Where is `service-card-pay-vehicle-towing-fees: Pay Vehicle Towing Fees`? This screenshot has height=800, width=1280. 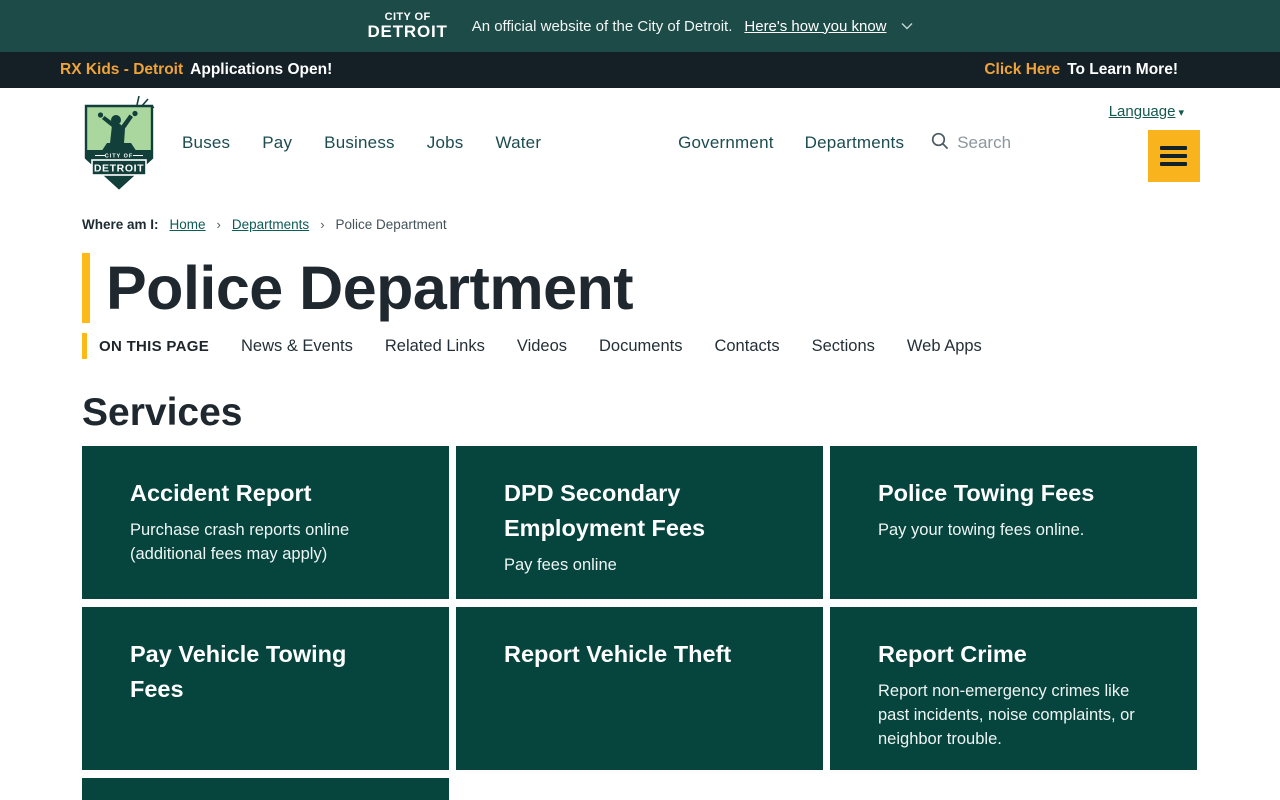
service-card-pay-vehicle-towing-fees: Pay Vehicle Towing Fees is located at coordinates (265, 688).